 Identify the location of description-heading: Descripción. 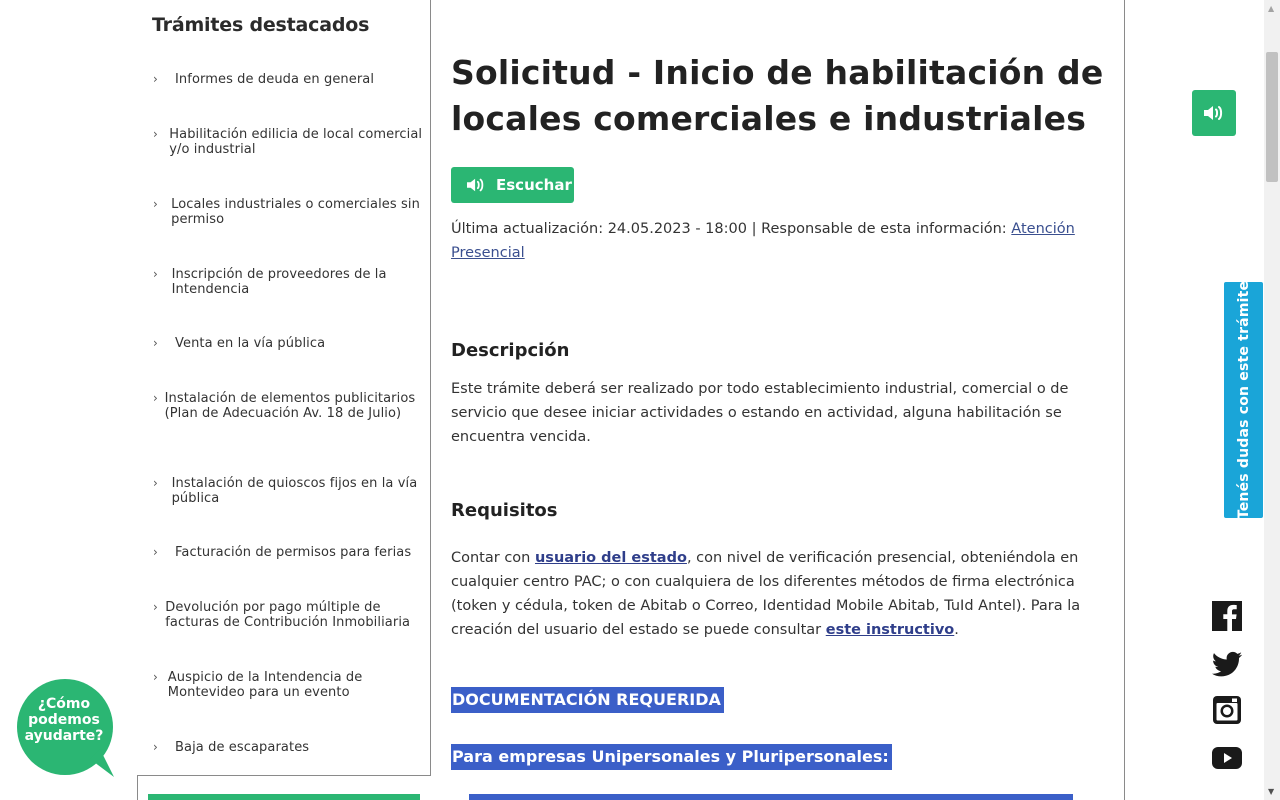
(510, 350).